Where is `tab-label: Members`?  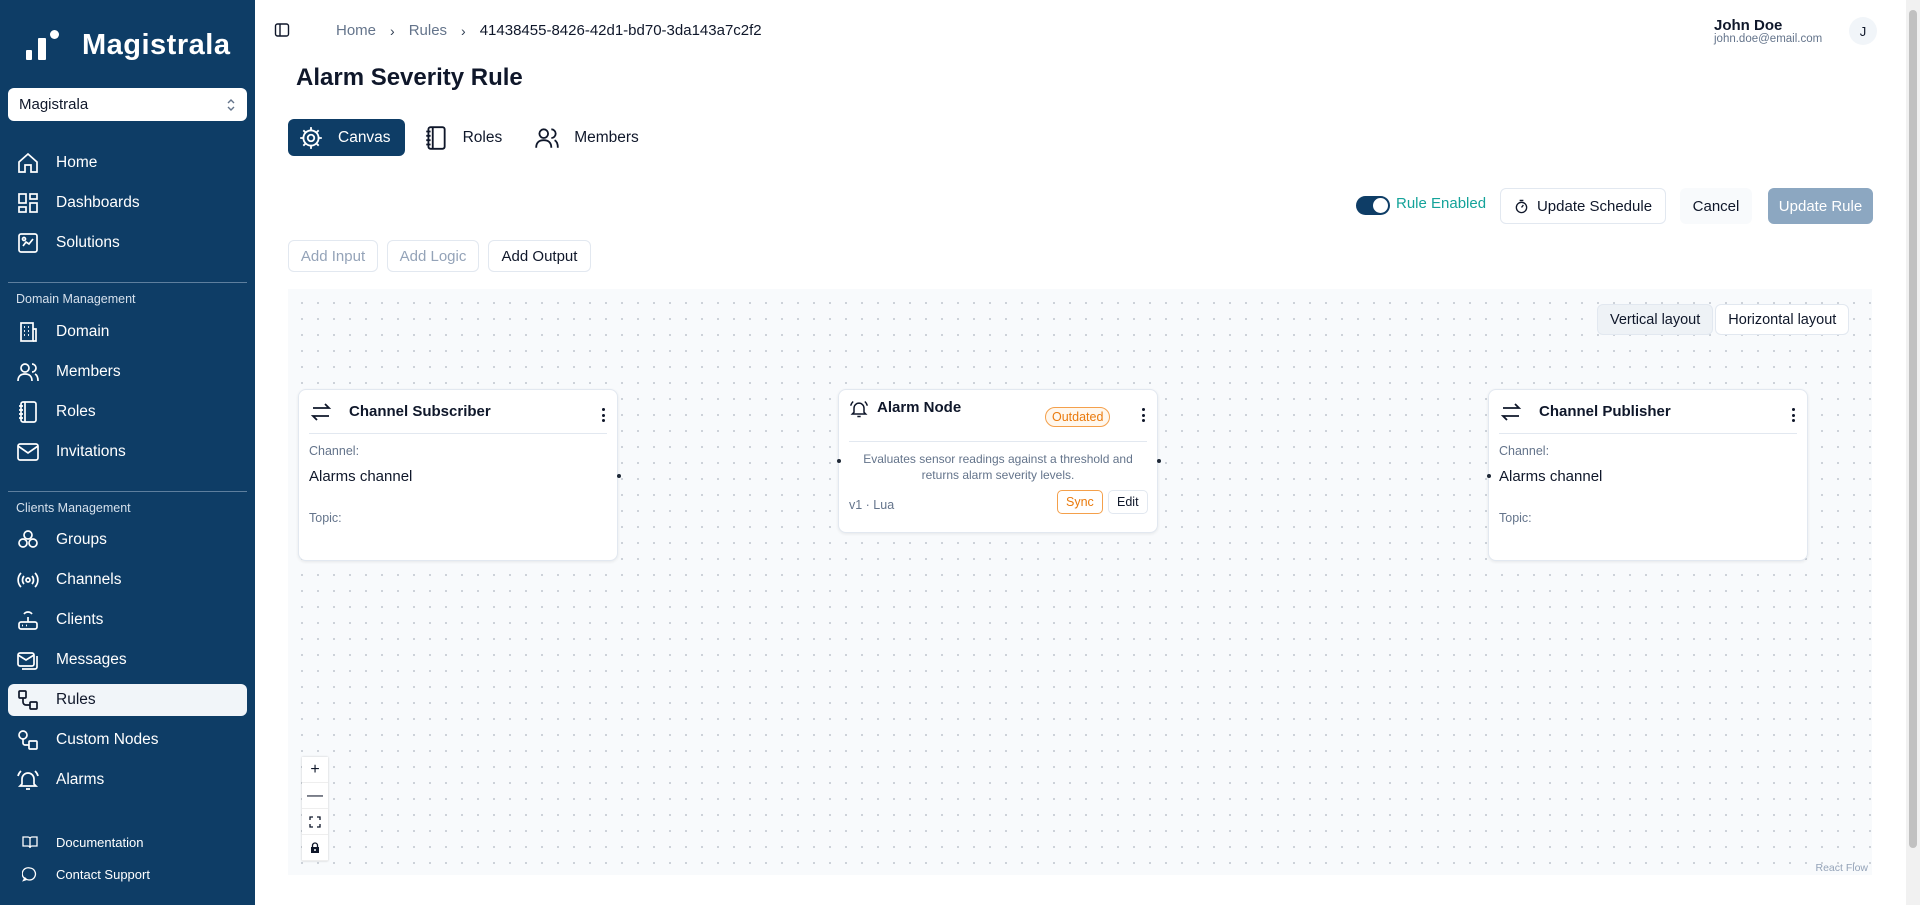 tab-label: Members is located at coordinates (606, 137).